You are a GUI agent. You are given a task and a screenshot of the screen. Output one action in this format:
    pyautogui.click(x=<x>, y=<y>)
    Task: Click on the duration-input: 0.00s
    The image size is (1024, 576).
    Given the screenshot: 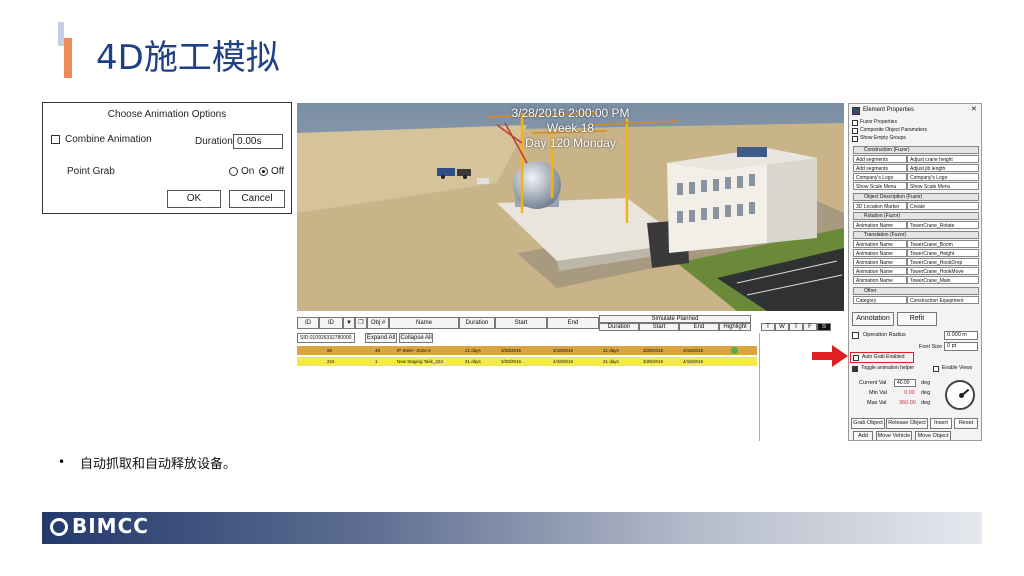 What is the action you would take?
    pyautogui.click(x=258, y=141)
    